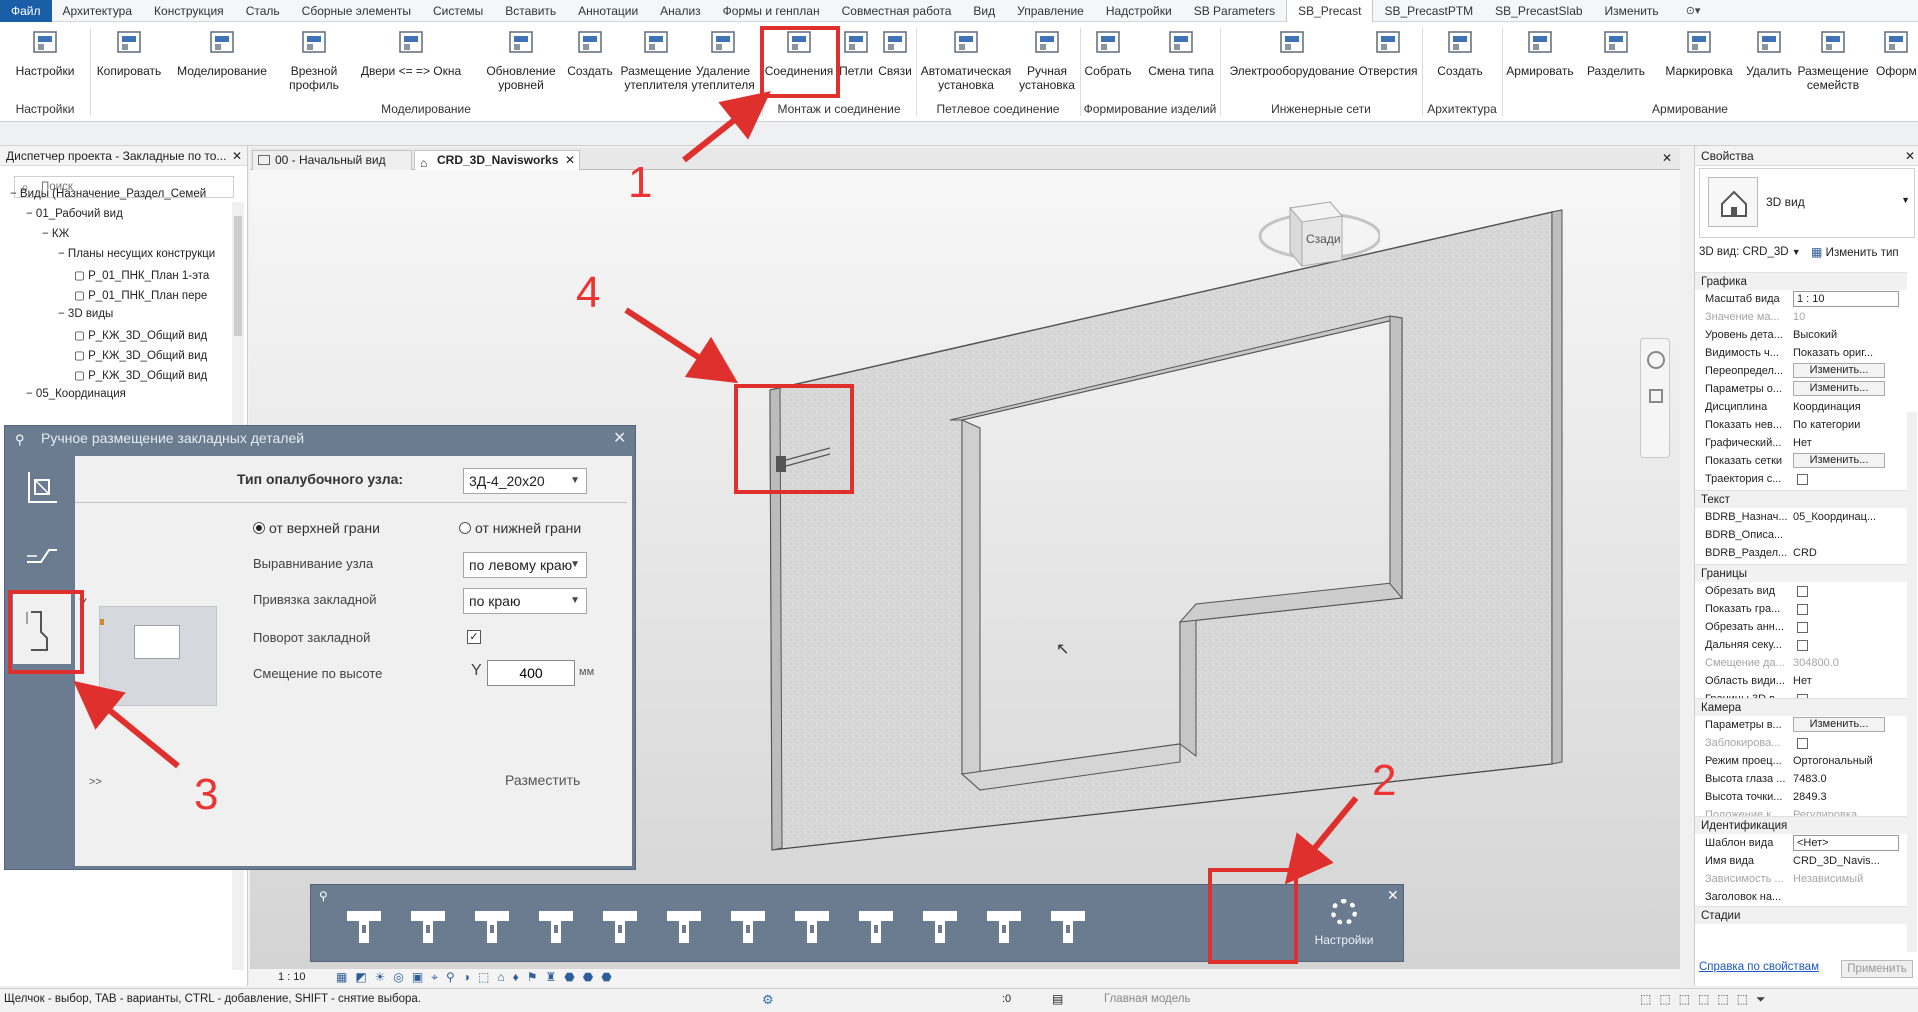 The width and height of the screenshot is (1918, 1012). Describe the element at coordinates (492, 925) in the screenshot. I see `t-joint-wide-icon` at that location.